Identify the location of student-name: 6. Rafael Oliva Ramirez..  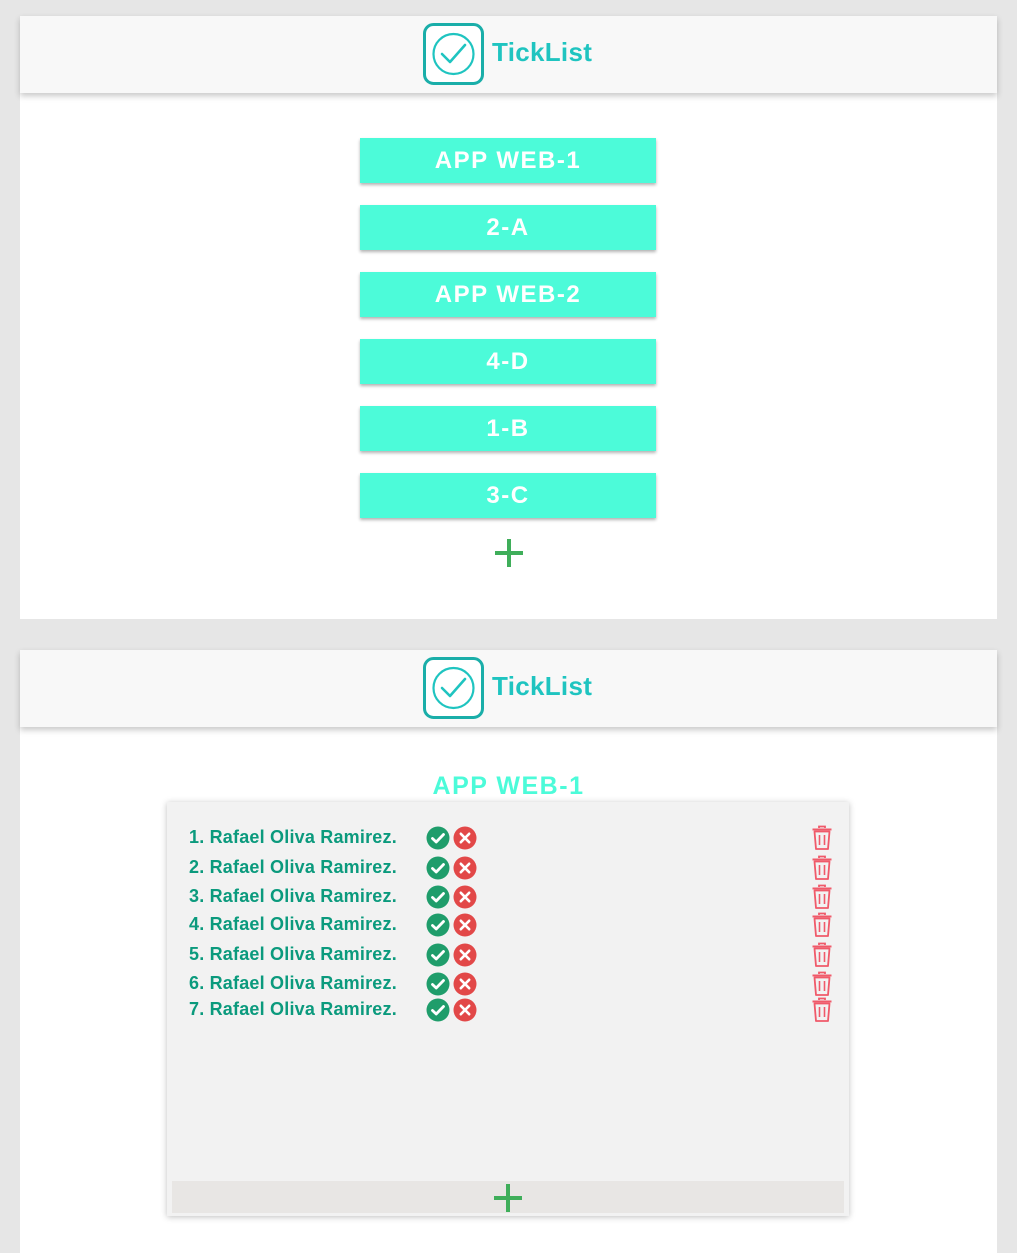
(293, 983).